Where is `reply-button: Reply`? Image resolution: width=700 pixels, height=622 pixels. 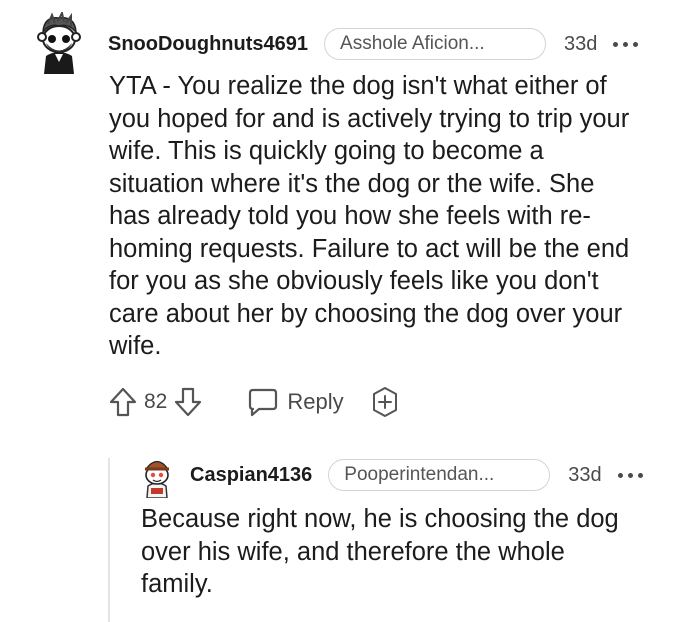
reply-button: Reply is located at coordinates (315, 402).